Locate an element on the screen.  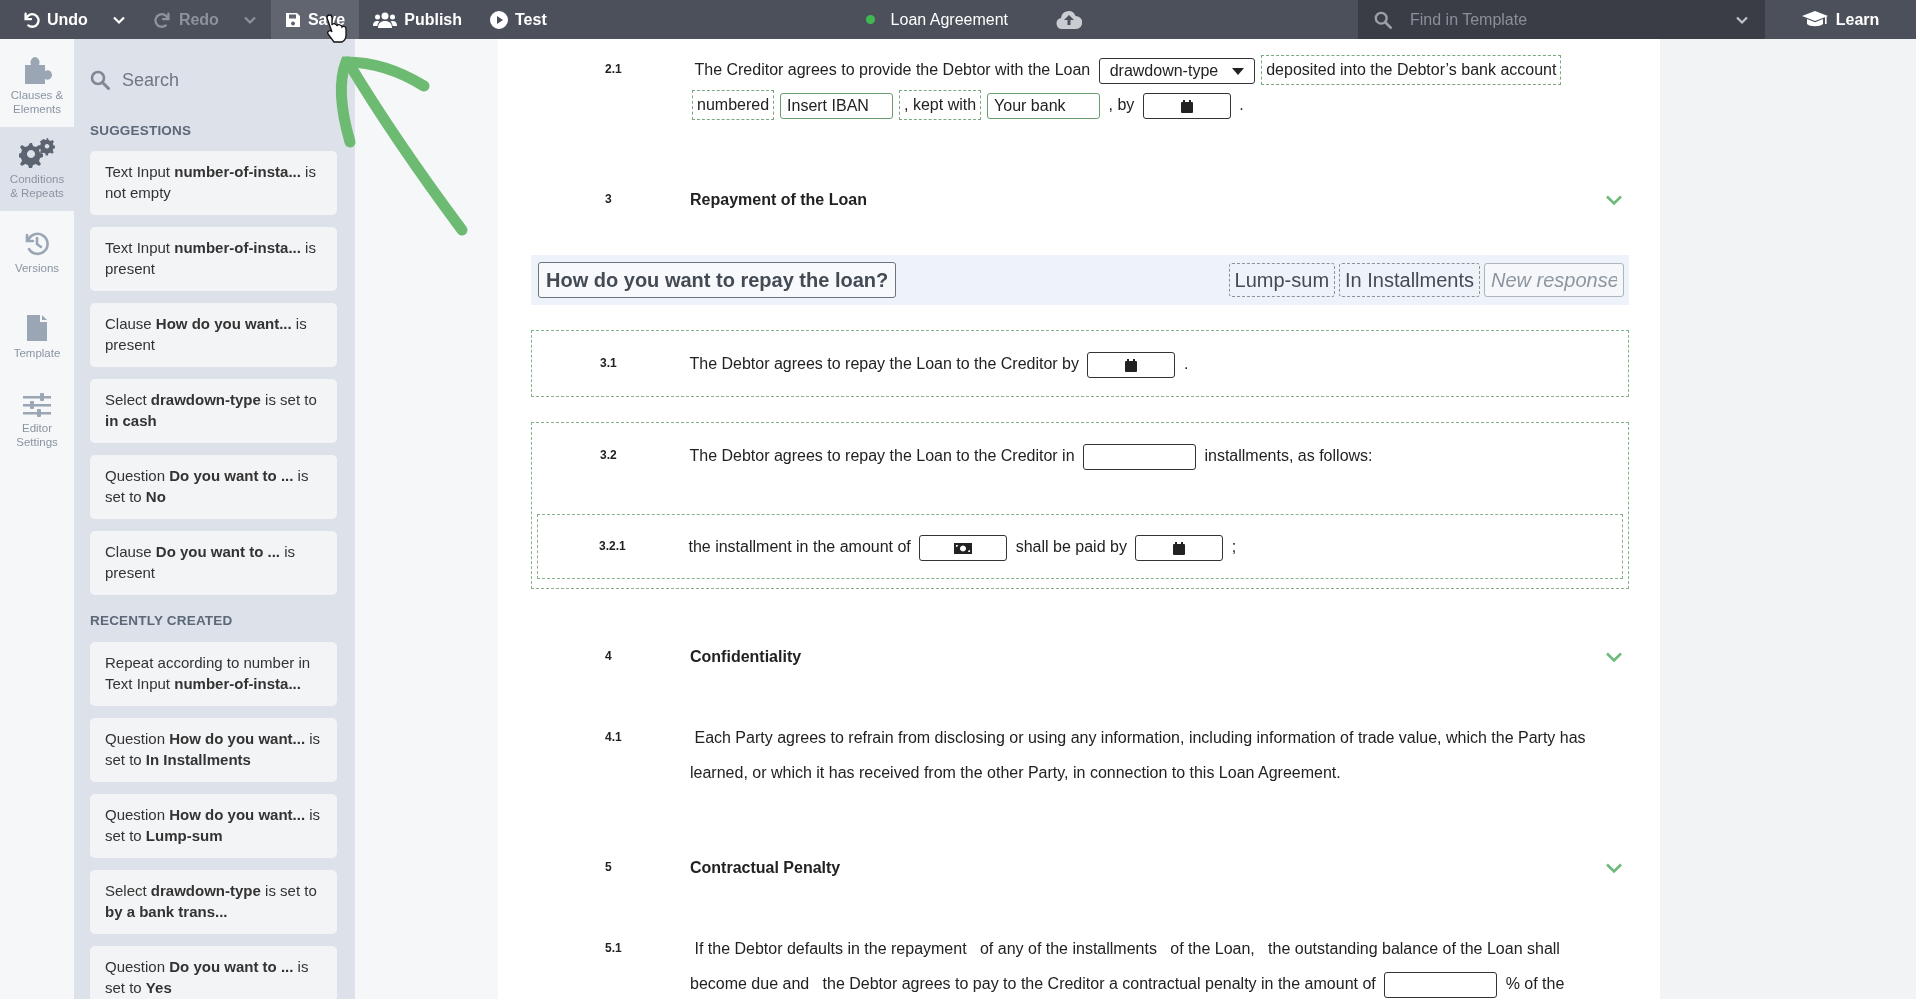
clause-text: the installment in the amount of shall be paid by ; is located at coordinates (1153, 546).